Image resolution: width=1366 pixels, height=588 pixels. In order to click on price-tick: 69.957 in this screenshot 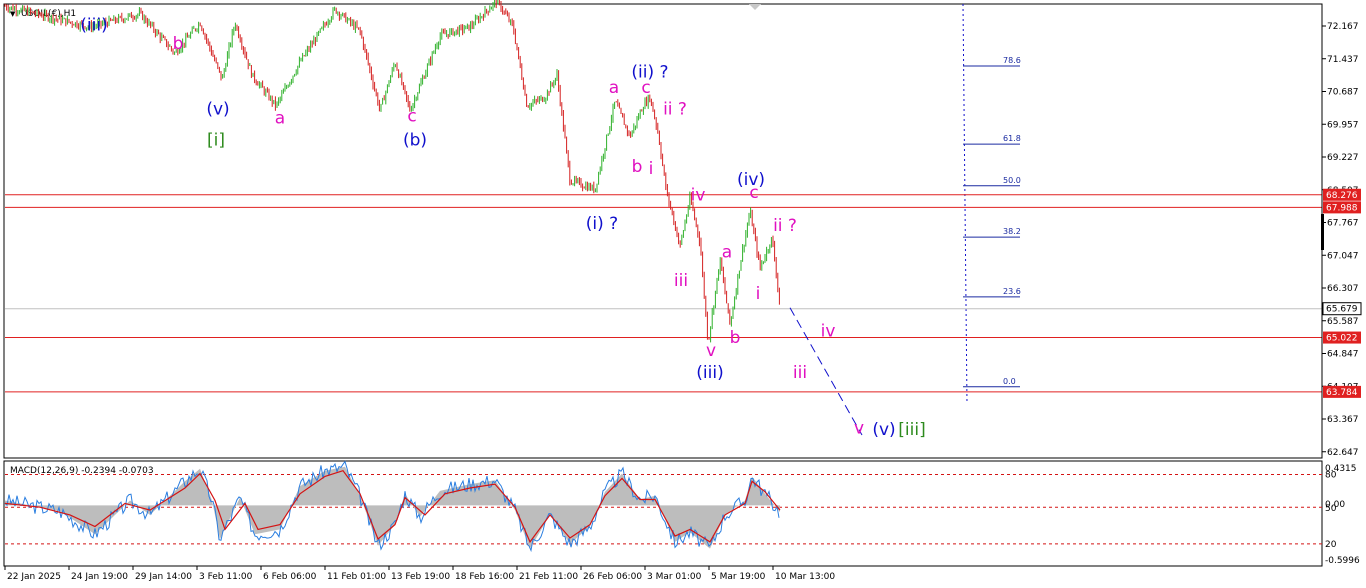, I will do `click(1343, 125)`.